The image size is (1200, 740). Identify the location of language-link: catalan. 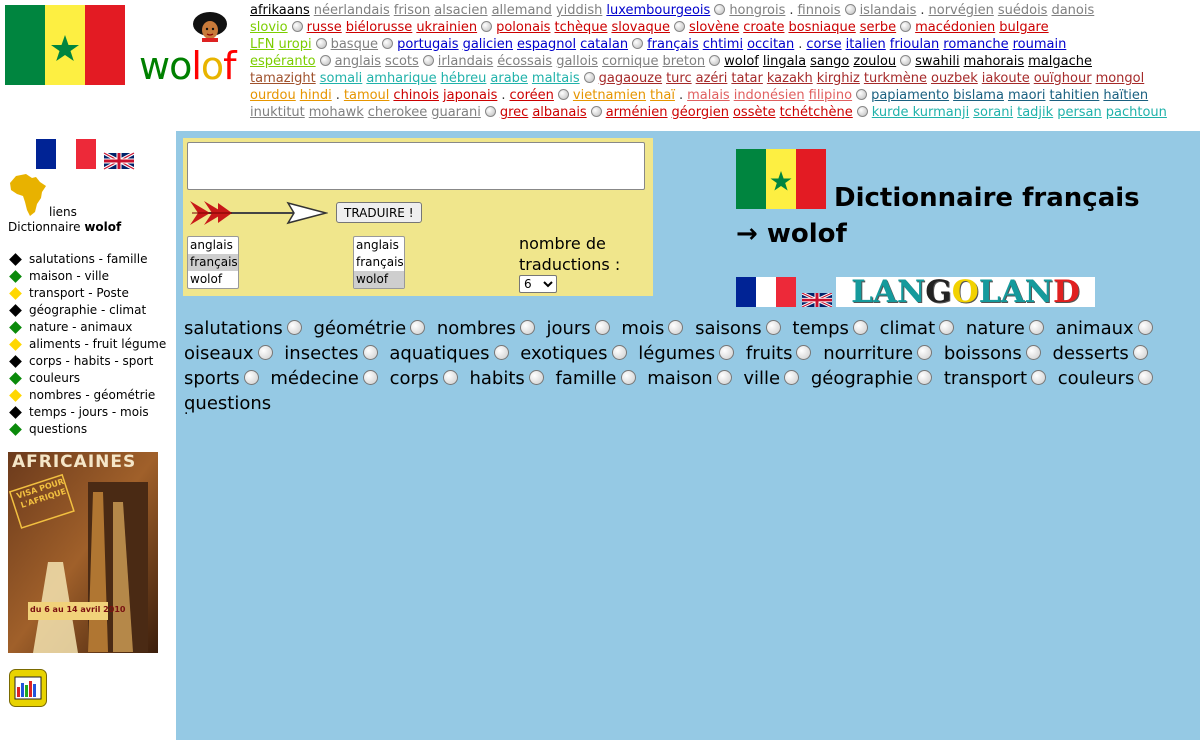
(604, 44).